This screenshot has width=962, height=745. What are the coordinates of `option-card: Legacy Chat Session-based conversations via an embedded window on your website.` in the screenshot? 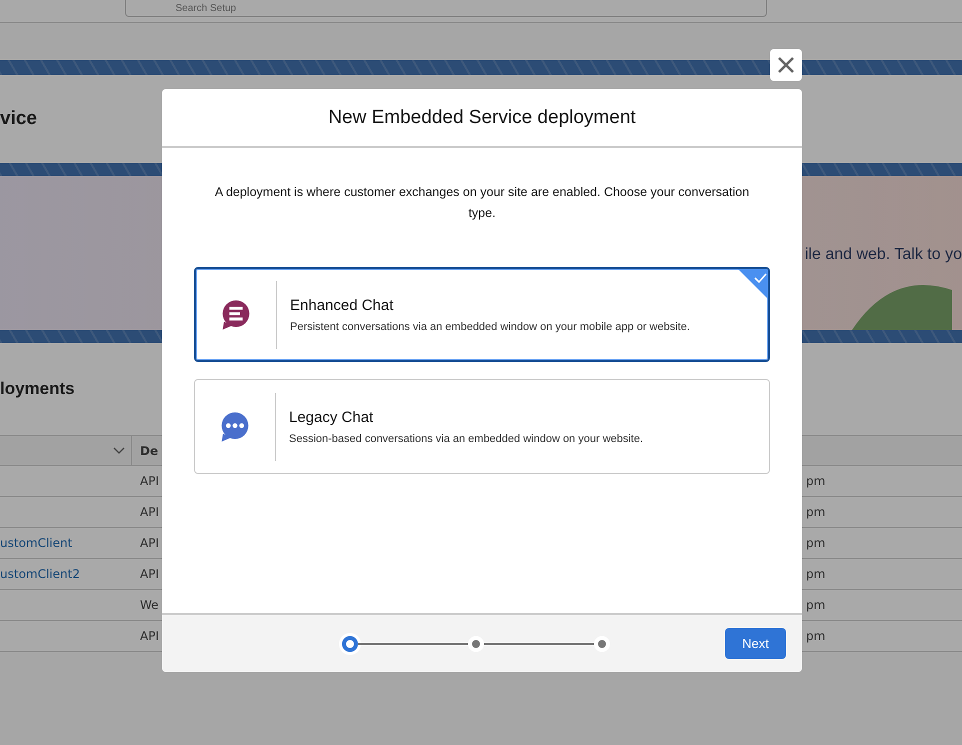 It's located at (482, 426).